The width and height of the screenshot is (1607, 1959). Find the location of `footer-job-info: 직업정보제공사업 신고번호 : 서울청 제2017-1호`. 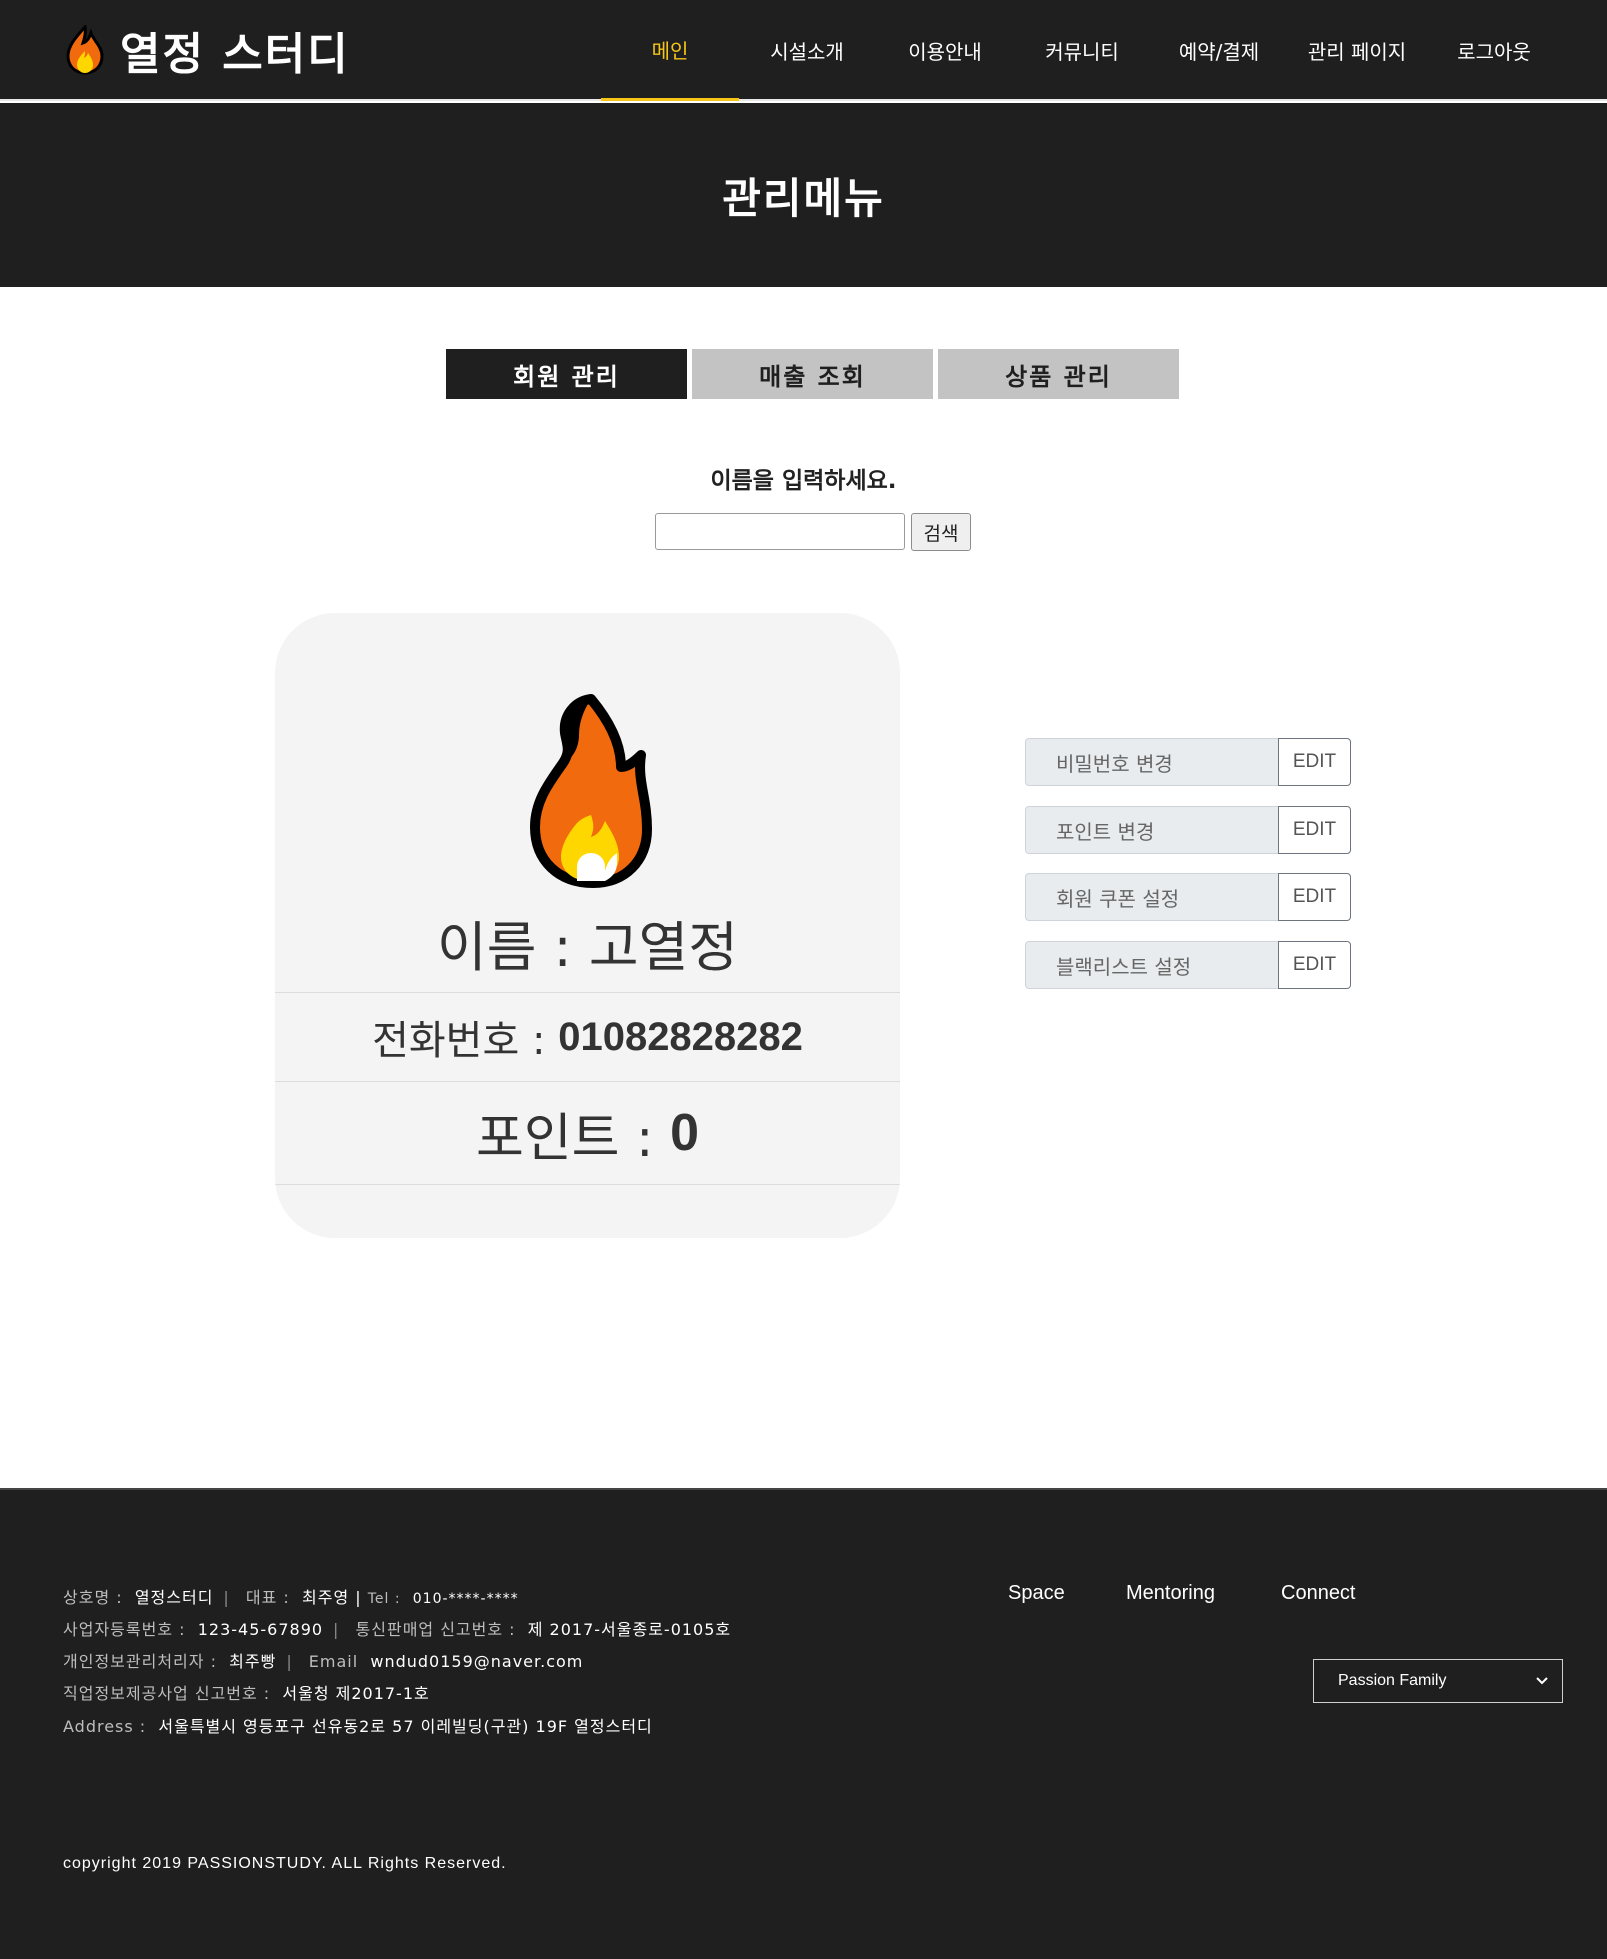

footer-job-info: 직업정보제공사업 신고번호 : 서울청 제2017-1호 is located at coordinates (246, 1692).